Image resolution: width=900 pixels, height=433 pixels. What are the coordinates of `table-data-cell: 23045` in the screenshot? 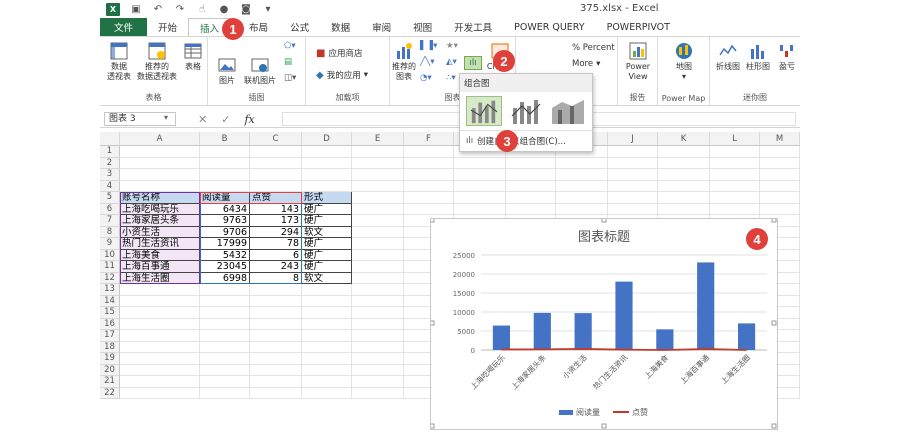 It's located at (225, 267).